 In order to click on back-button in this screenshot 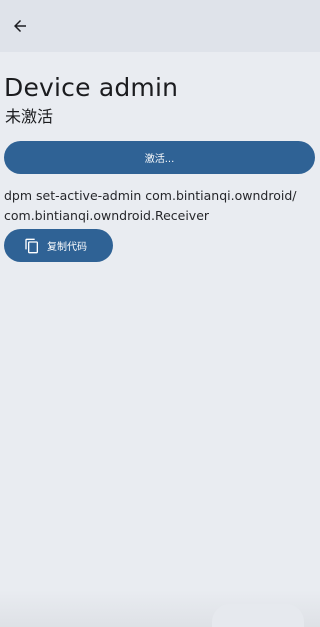, I will do `click(20, 26)`.